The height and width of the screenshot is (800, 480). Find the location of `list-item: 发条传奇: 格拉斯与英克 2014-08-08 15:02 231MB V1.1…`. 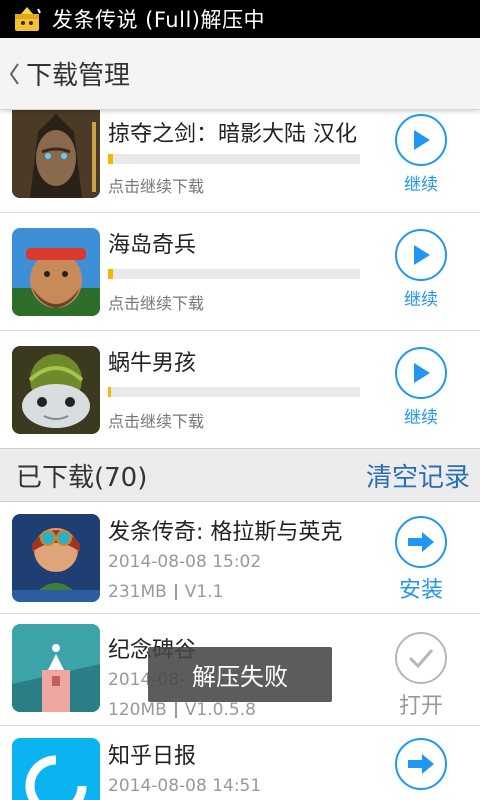

list-item: 发条传奇: 格拉斯与英克 2014-08-08 15:02 231MB V1.1… is located at coordinates (240, 558).